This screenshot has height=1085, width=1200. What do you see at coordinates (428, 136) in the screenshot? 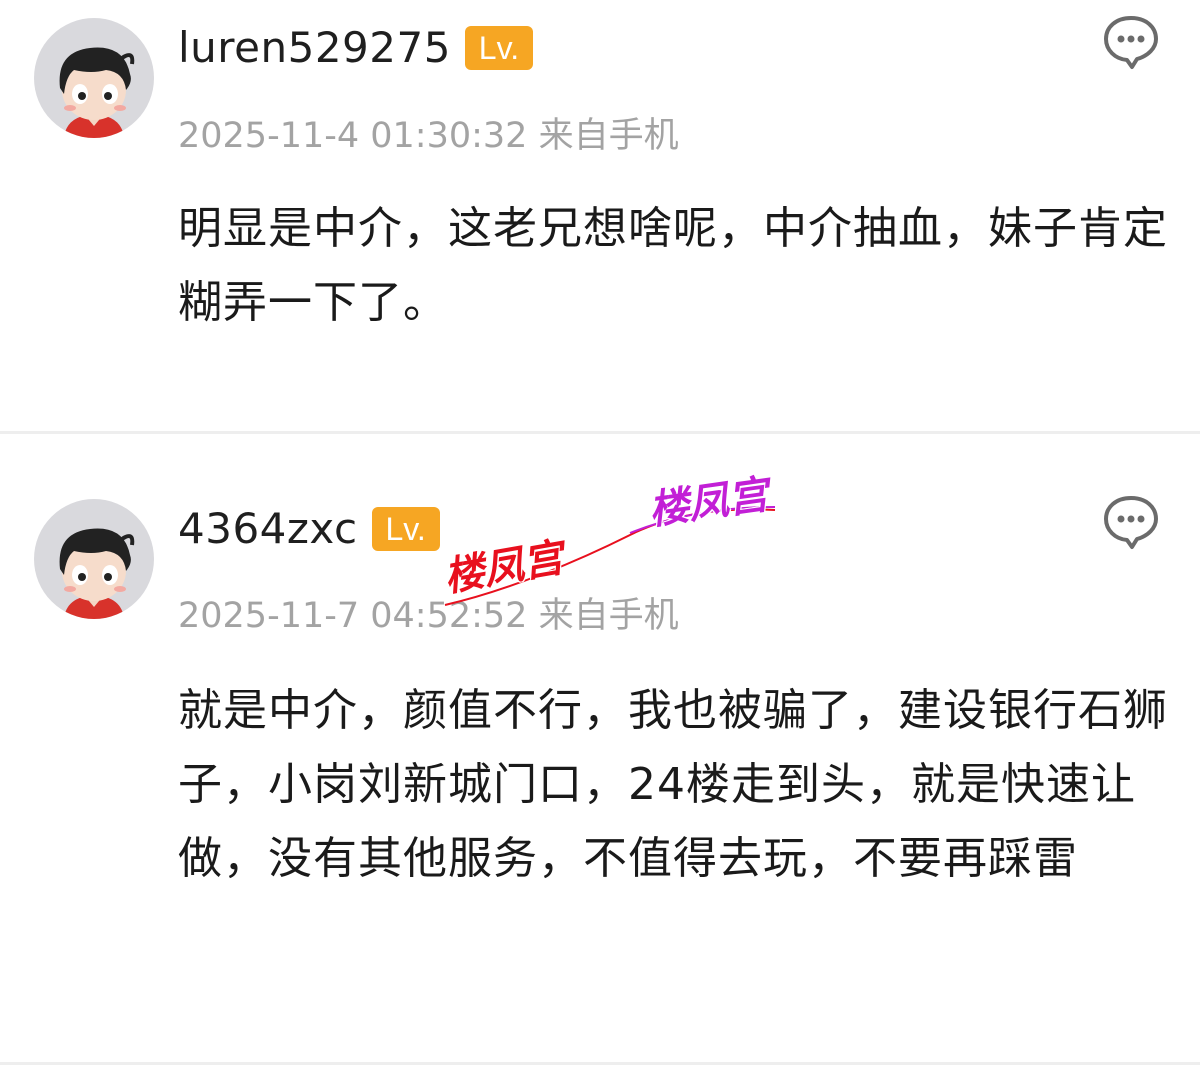
I see `comment-timestamp: 2025-11-4 01:30:32 来自手机` at bounding box center [428, 136].